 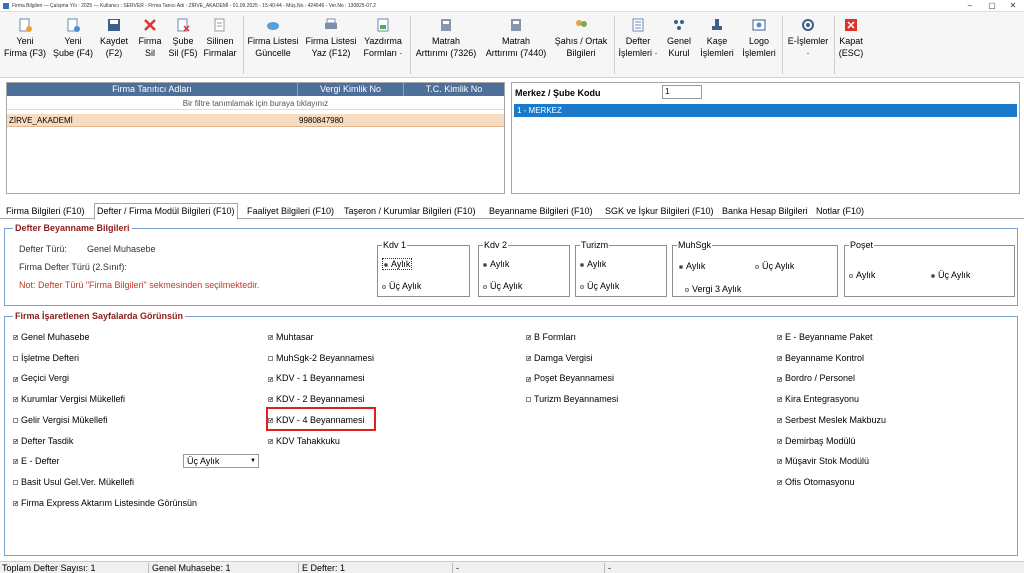 I want to click on tab-taseron: Taşeron / Kurumlar Bilgileri (F10), so click(x=410, y=211).